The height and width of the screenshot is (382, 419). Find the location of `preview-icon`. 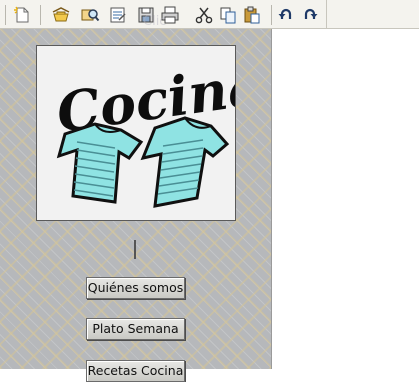

preview-icon is located at coordinates (90, 15).